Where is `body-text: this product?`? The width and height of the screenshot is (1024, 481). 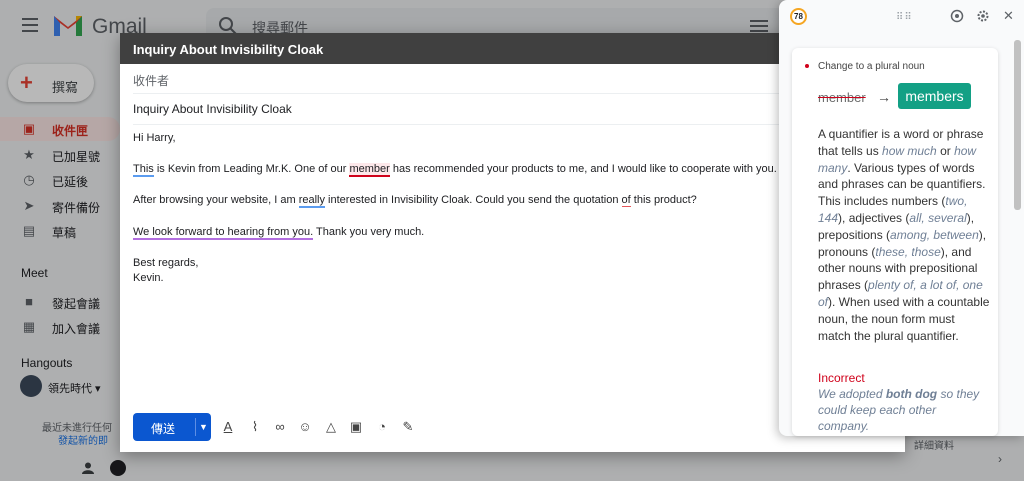 body-text: this product? is located at coordinates (663, 200).